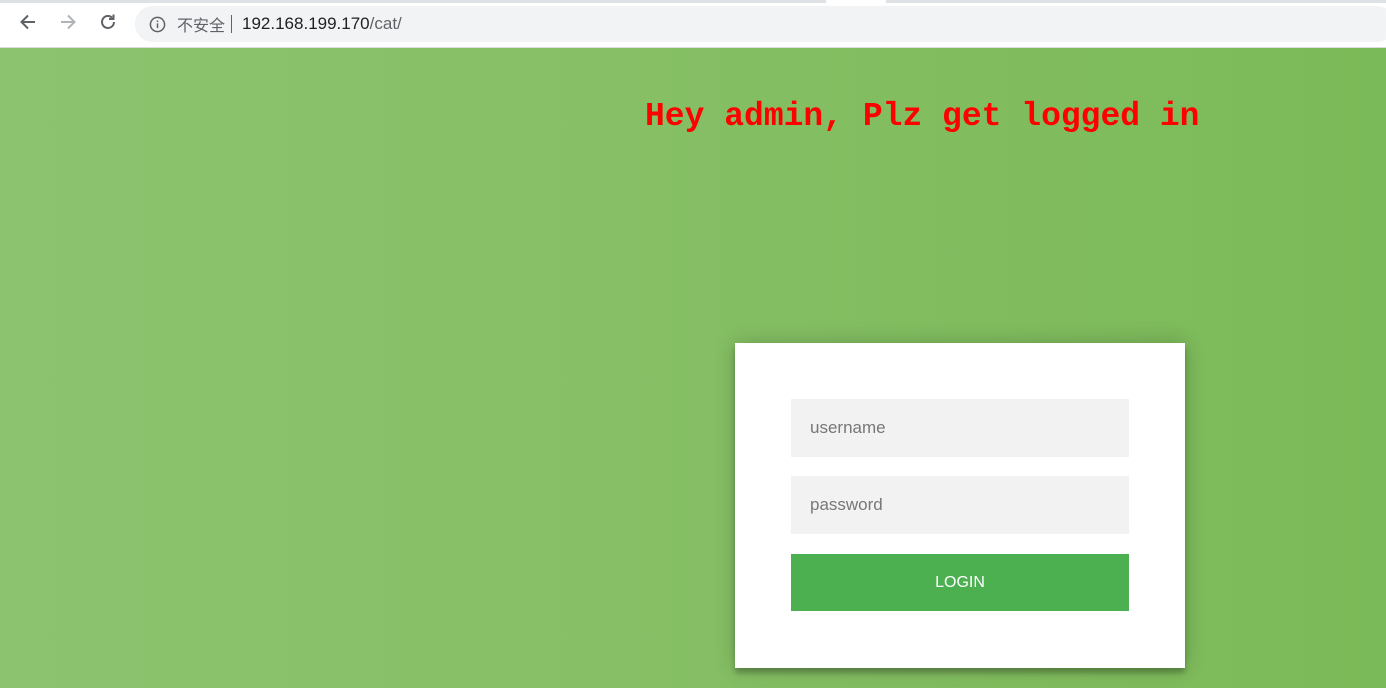 The image size is (1386, 688). I want to click on back-button, so click(28, 24).